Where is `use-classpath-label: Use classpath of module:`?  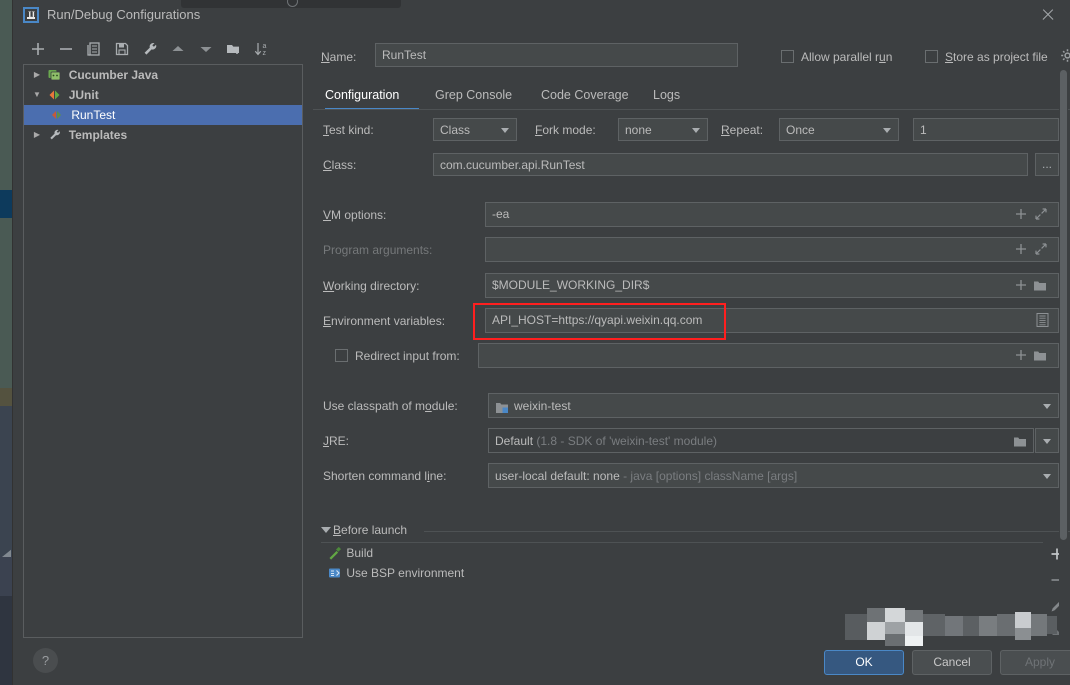 use-classpath-label: Use classpath of module: is located at coordinates (390, 406).